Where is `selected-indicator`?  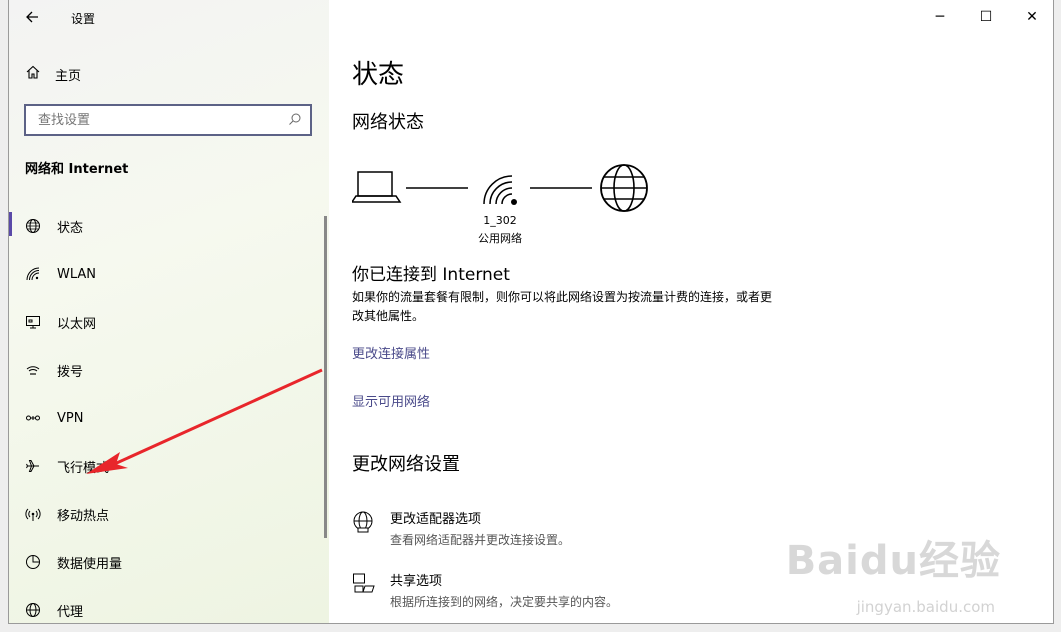 selected-indicator is located at coordinates (10, 224).